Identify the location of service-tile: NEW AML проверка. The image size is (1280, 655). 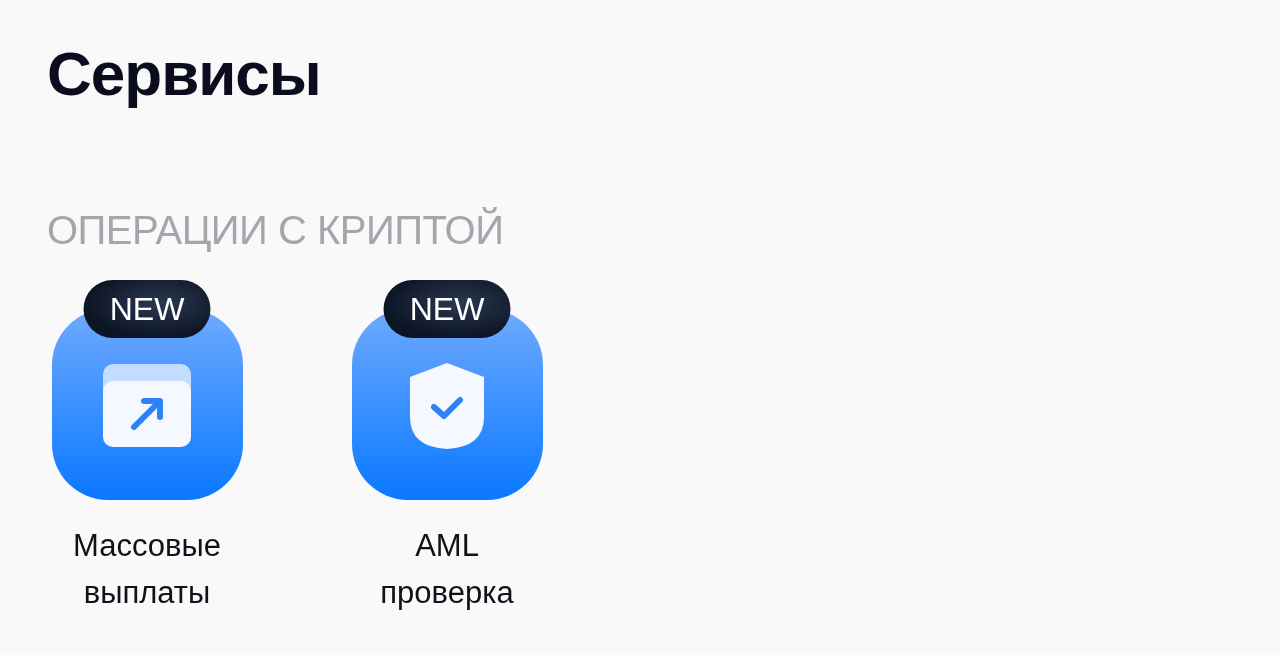
(447, 448).